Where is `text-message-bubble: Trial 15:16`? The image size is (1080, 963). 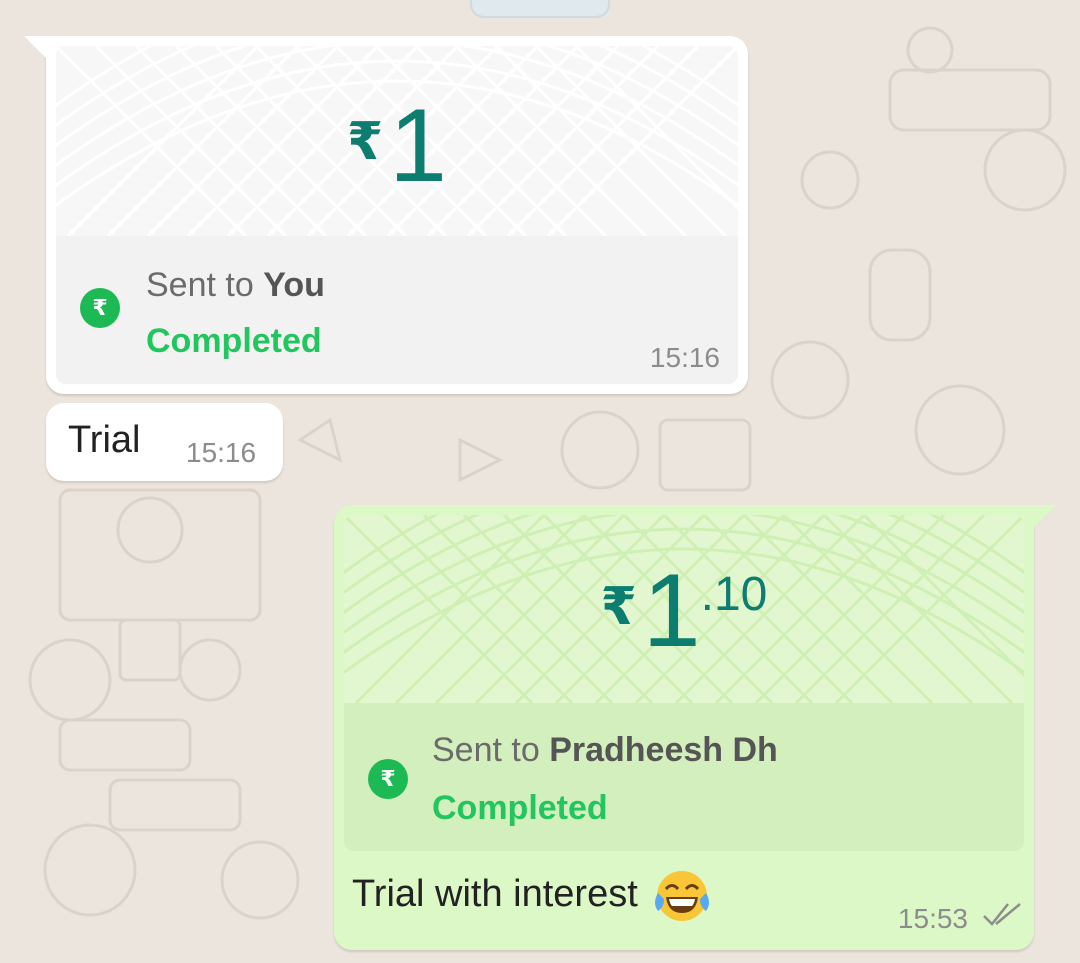 text-message-bubble: Trial 15:16 is located at coordinates (164, 442).